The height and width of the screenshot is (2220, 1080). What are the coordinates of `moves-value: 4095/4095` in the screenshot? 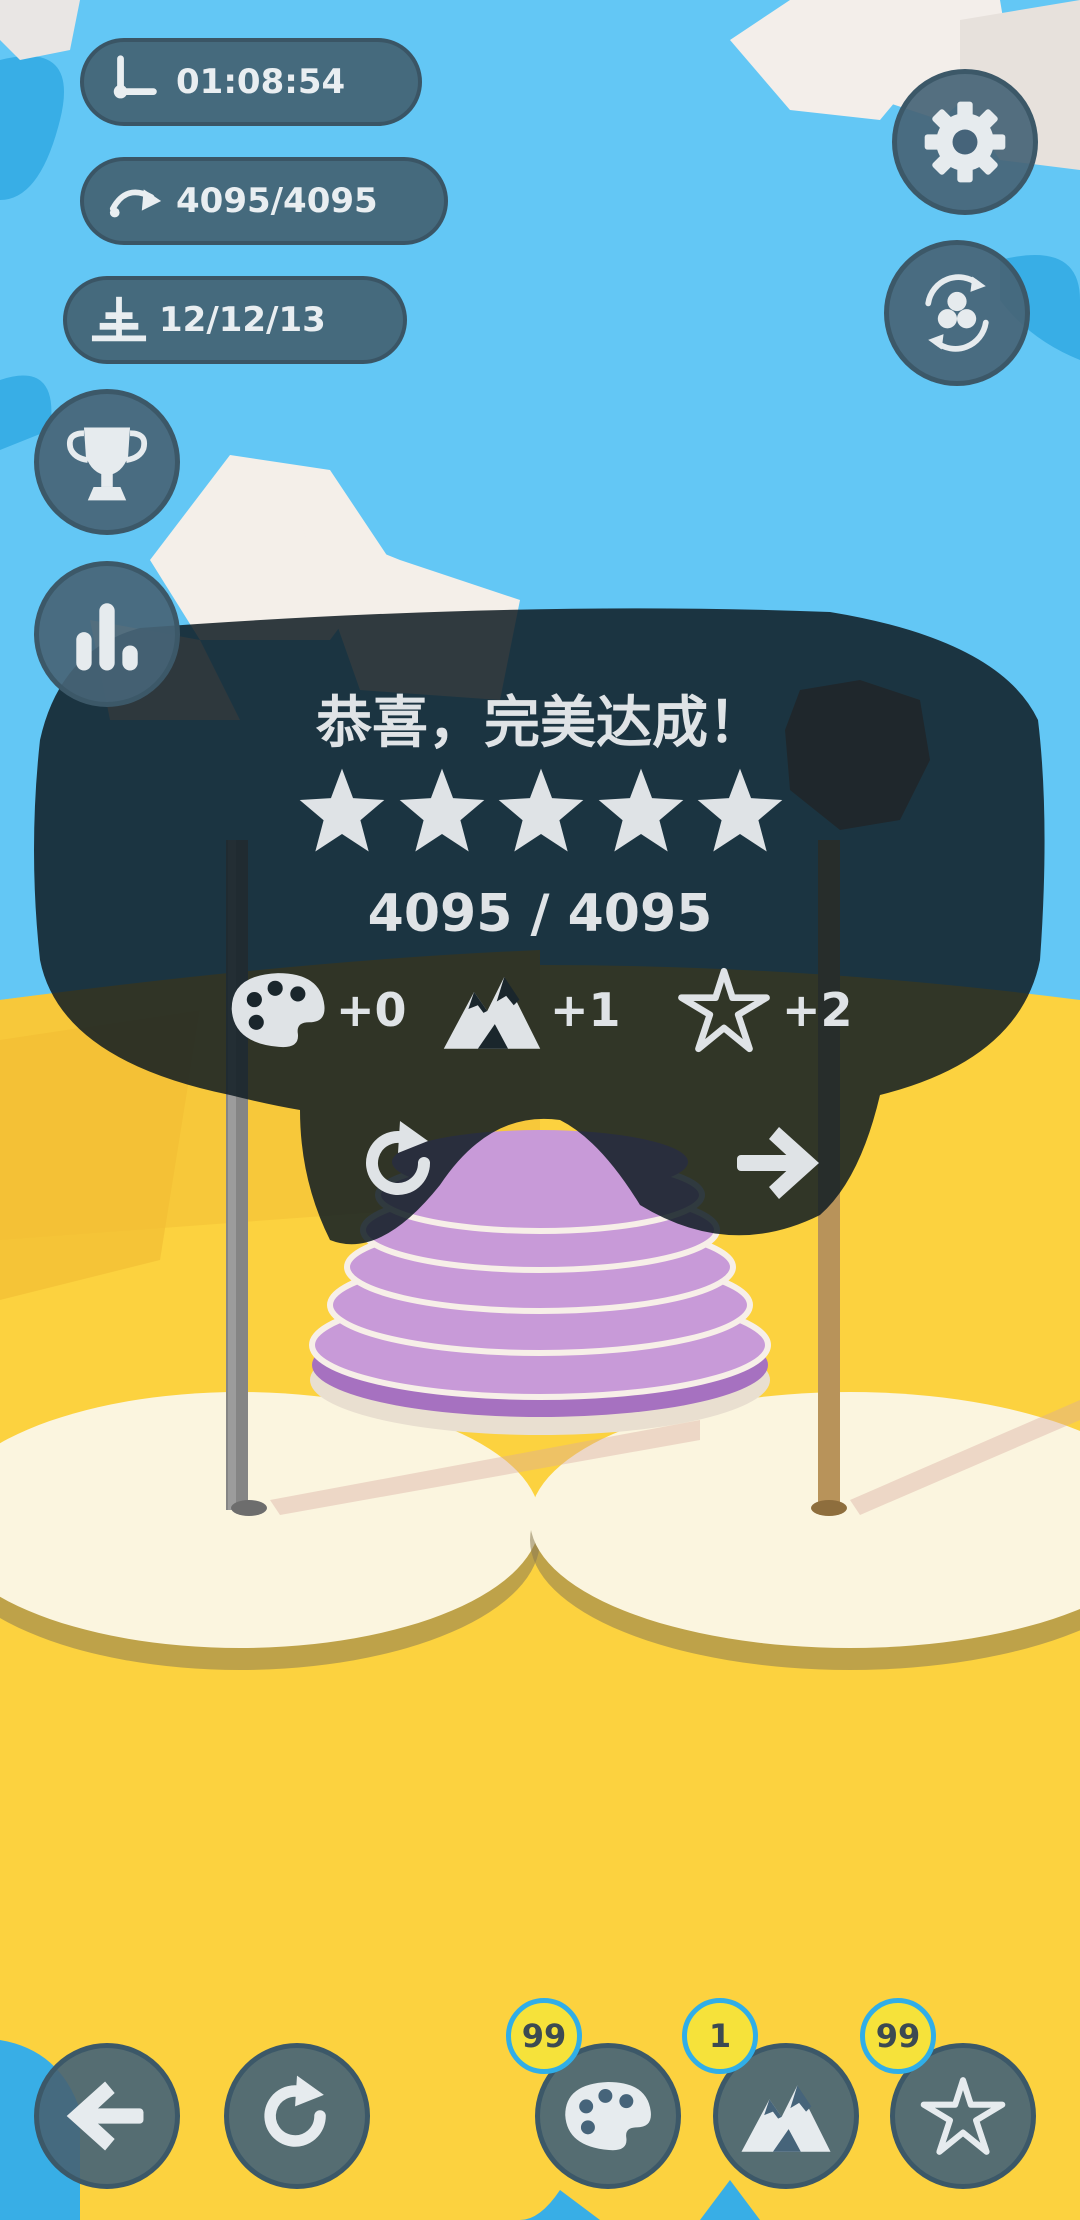 It's located at (277, 201).